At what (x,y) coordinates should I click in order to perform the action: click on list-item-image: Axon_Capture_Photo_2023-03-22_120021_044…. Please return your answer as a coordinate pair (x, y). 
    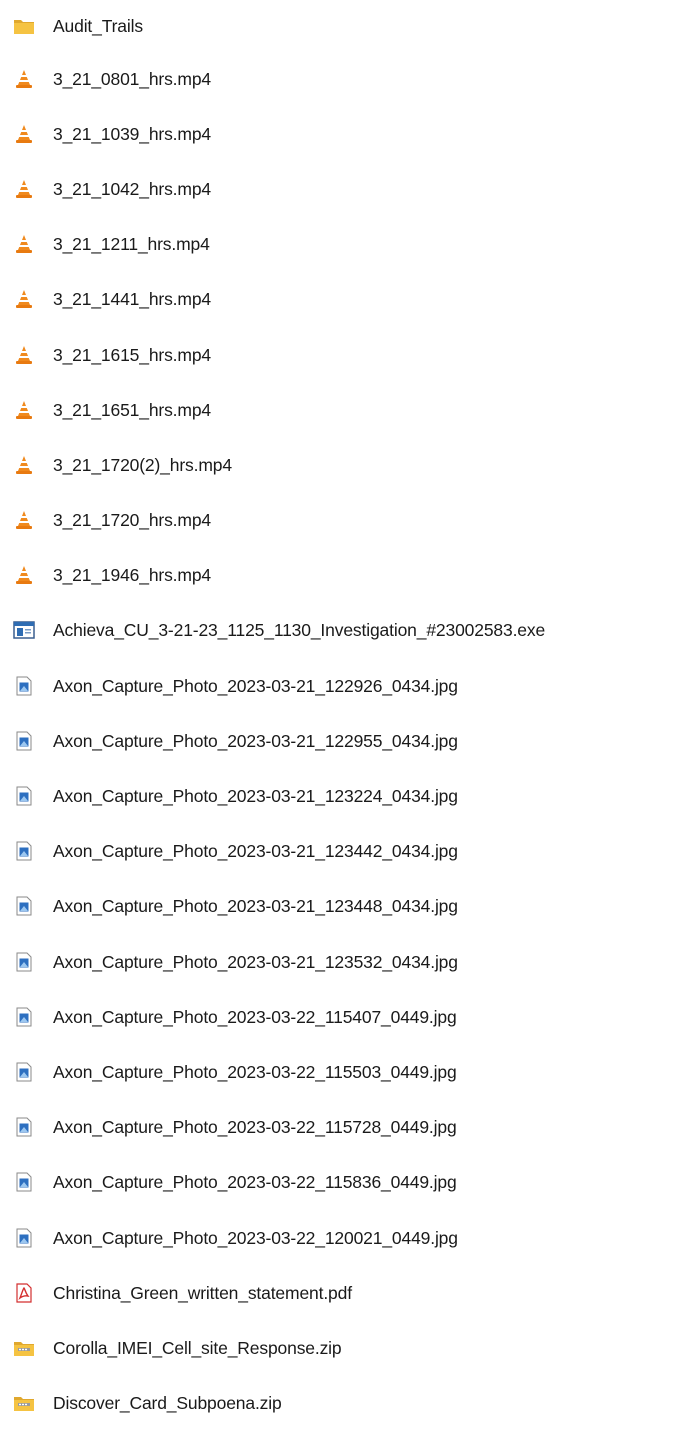
    Looking at the image, I should click on (347, 1237).